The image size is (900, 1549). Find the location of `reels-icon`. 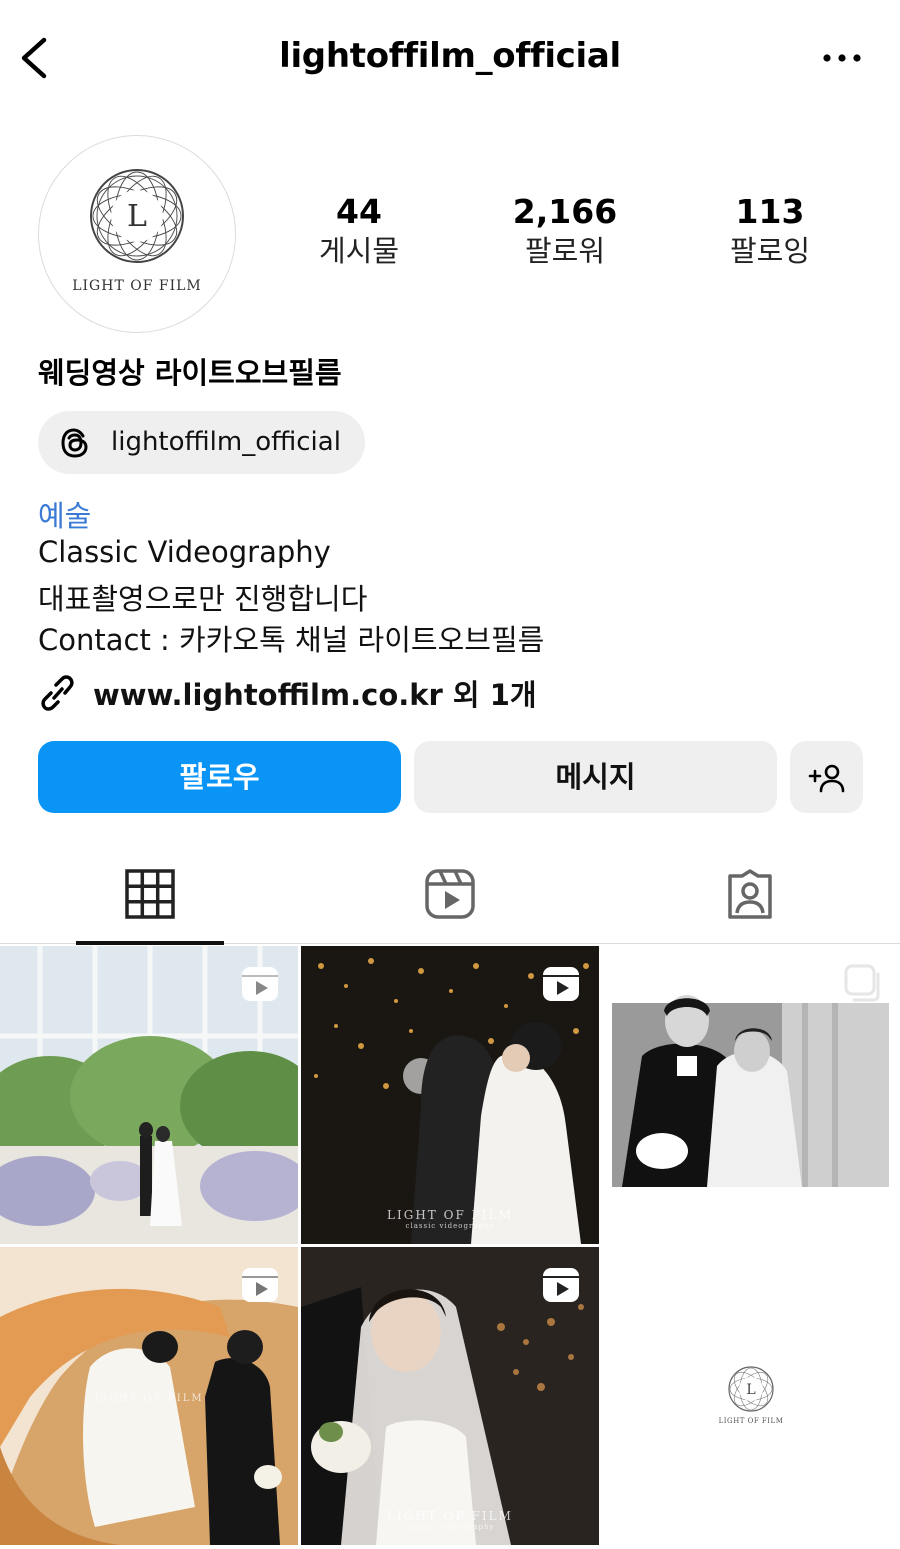

reels-icon is located at coordinates (450, 894).